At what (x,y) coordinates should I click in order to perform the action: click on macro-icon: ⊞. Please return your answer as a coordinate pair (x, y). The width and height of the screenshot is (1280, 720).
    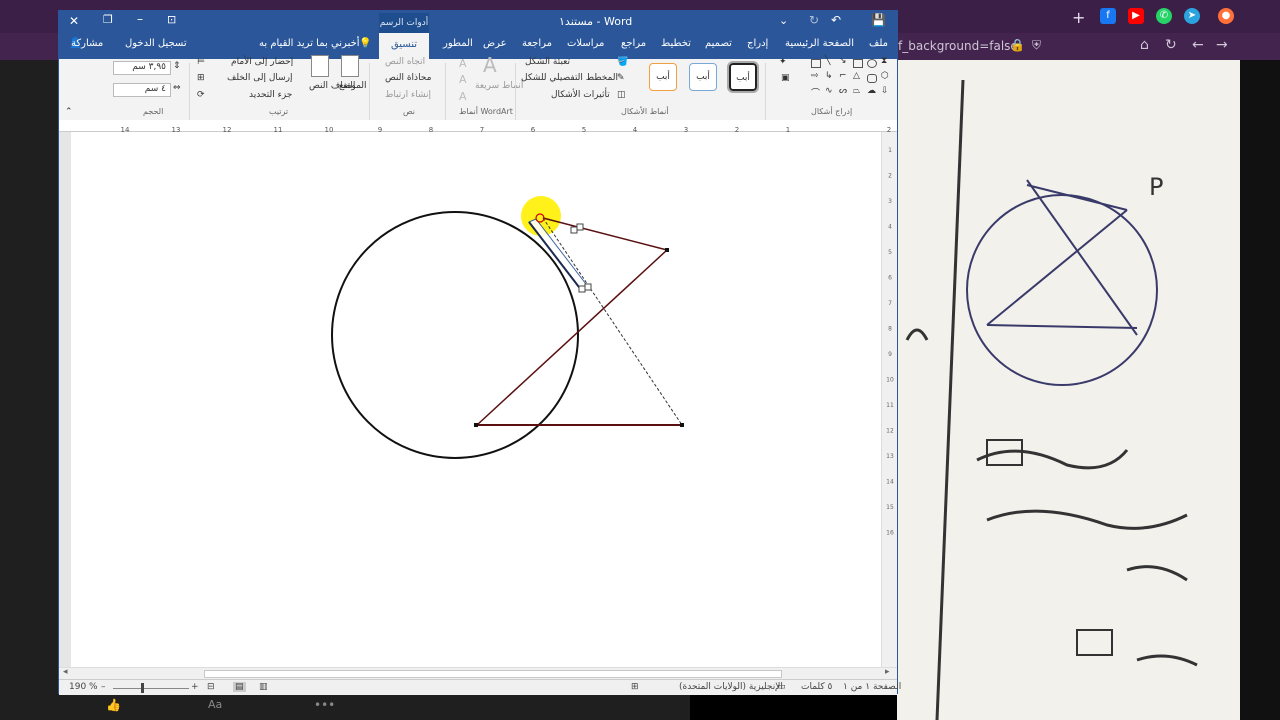
    Looking at the image, I should click on (635, 687).